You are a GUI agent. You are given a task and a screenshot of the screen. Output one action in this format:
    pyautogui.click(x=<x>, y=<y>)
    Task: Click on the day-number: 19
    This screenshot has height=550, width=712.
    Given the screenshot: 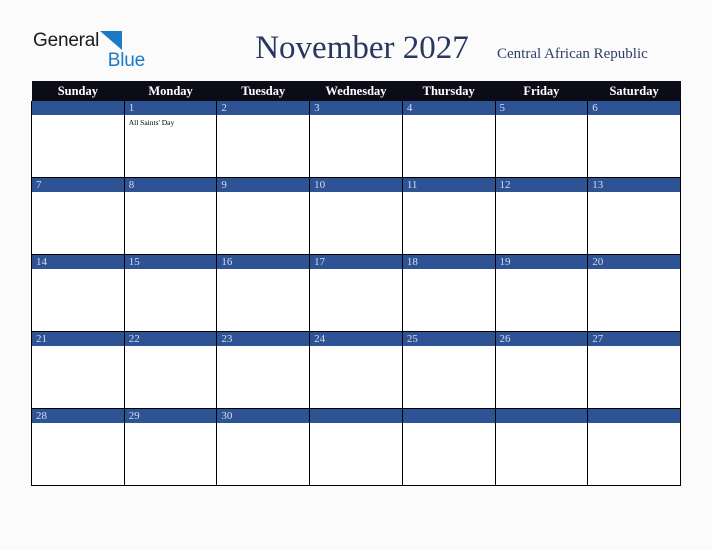 What is the action you would take?
    pyautogui.click(x=541, y=262)
    